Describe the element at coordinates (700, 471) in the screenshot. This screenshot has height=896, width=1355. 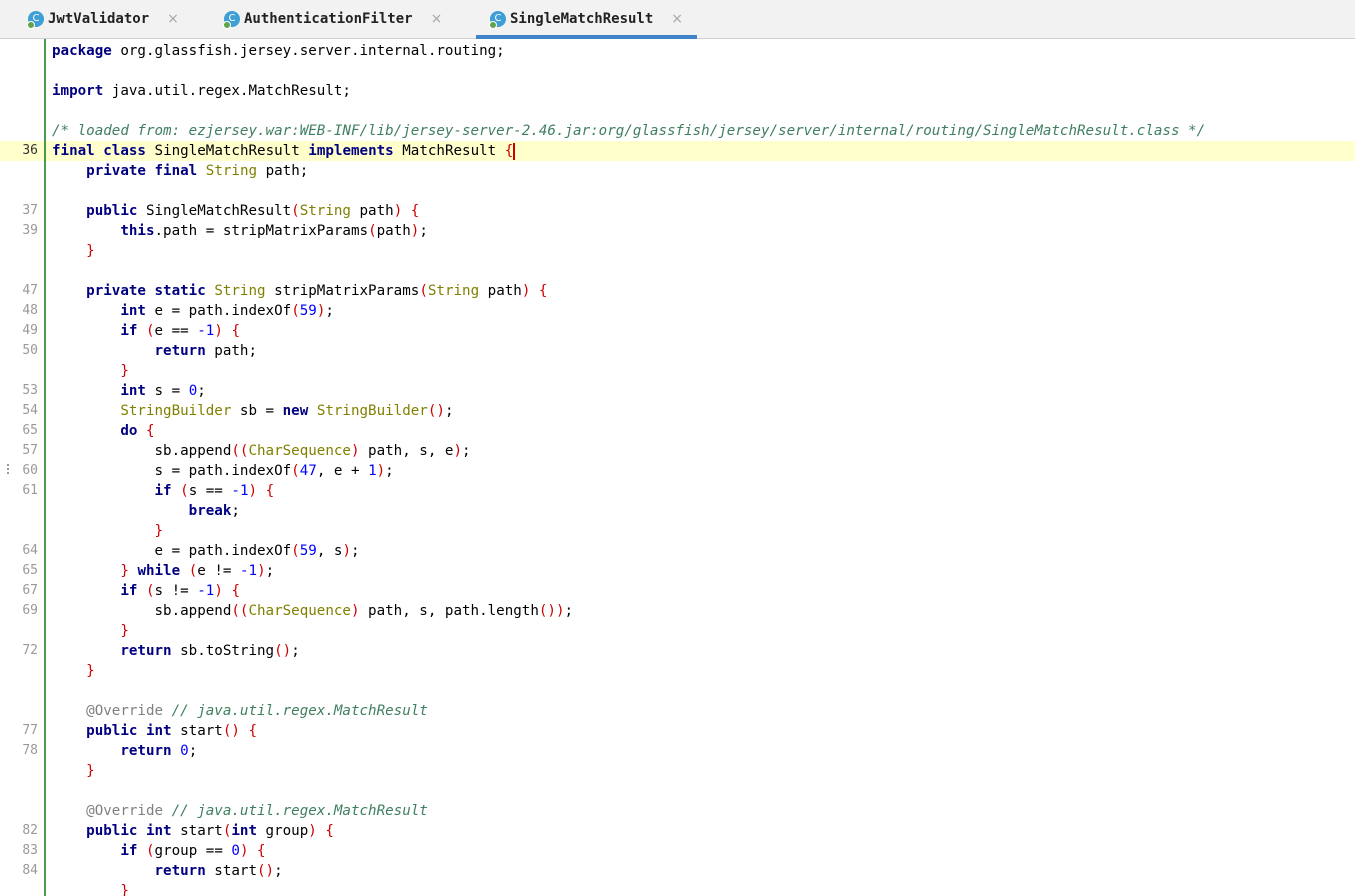
I see `code-line: s = path.indexOf(47, e + 1);` at that location.